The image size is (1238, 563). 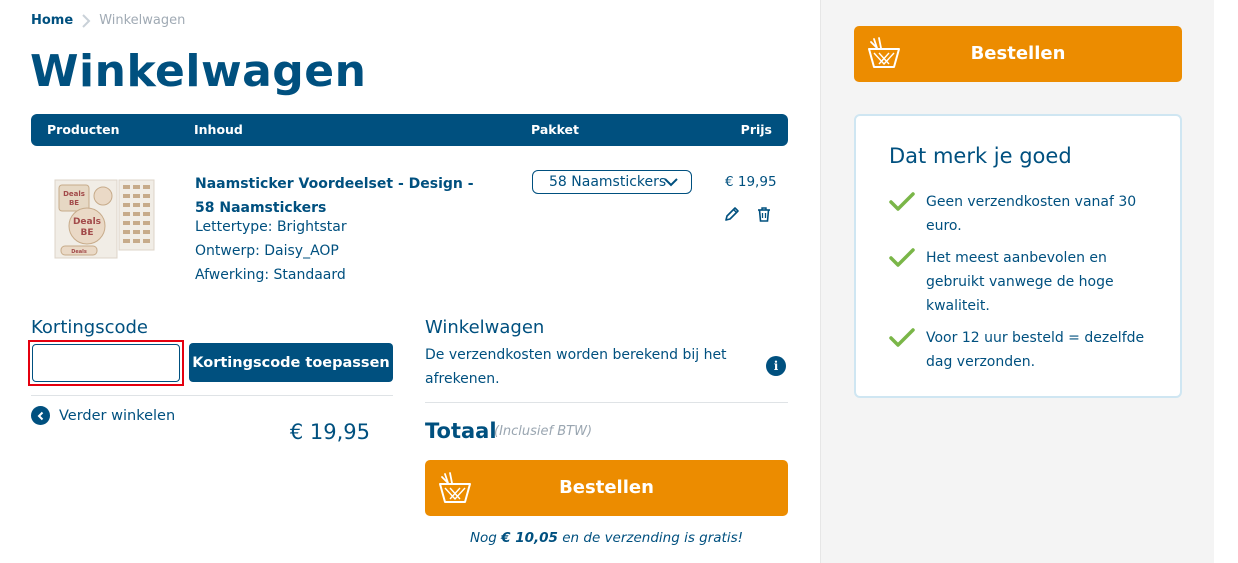 I want to click on product-design: Ontwerp: Daisy_AOP, so click(x=267, y=251).